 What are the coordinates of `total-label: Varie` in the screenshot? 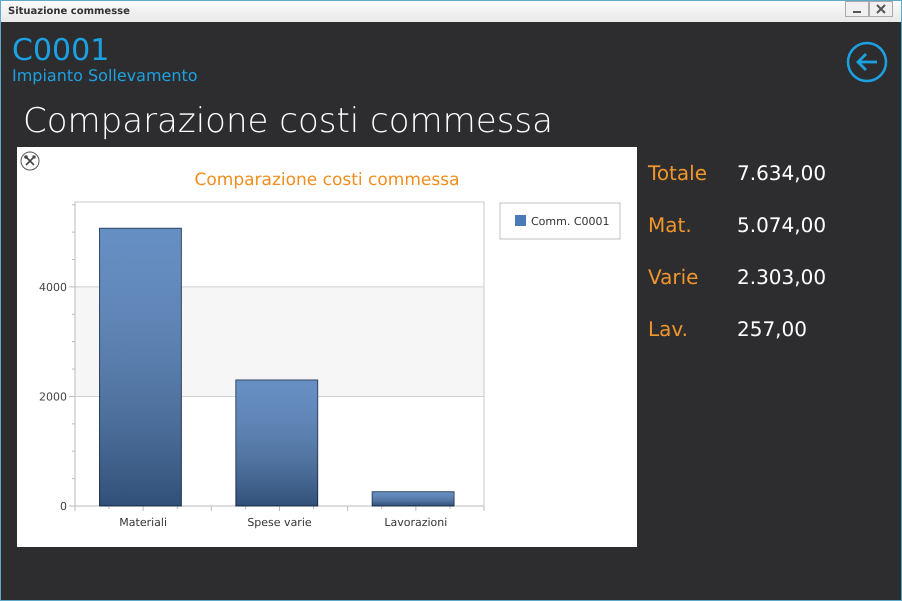 It's located at (674, 277).